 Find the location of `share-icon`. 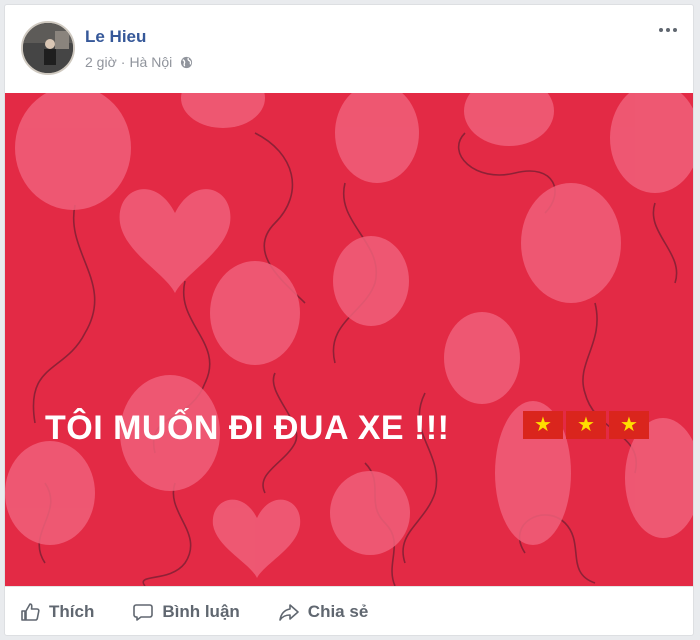

share-icon is located at coordinates (288, 612).